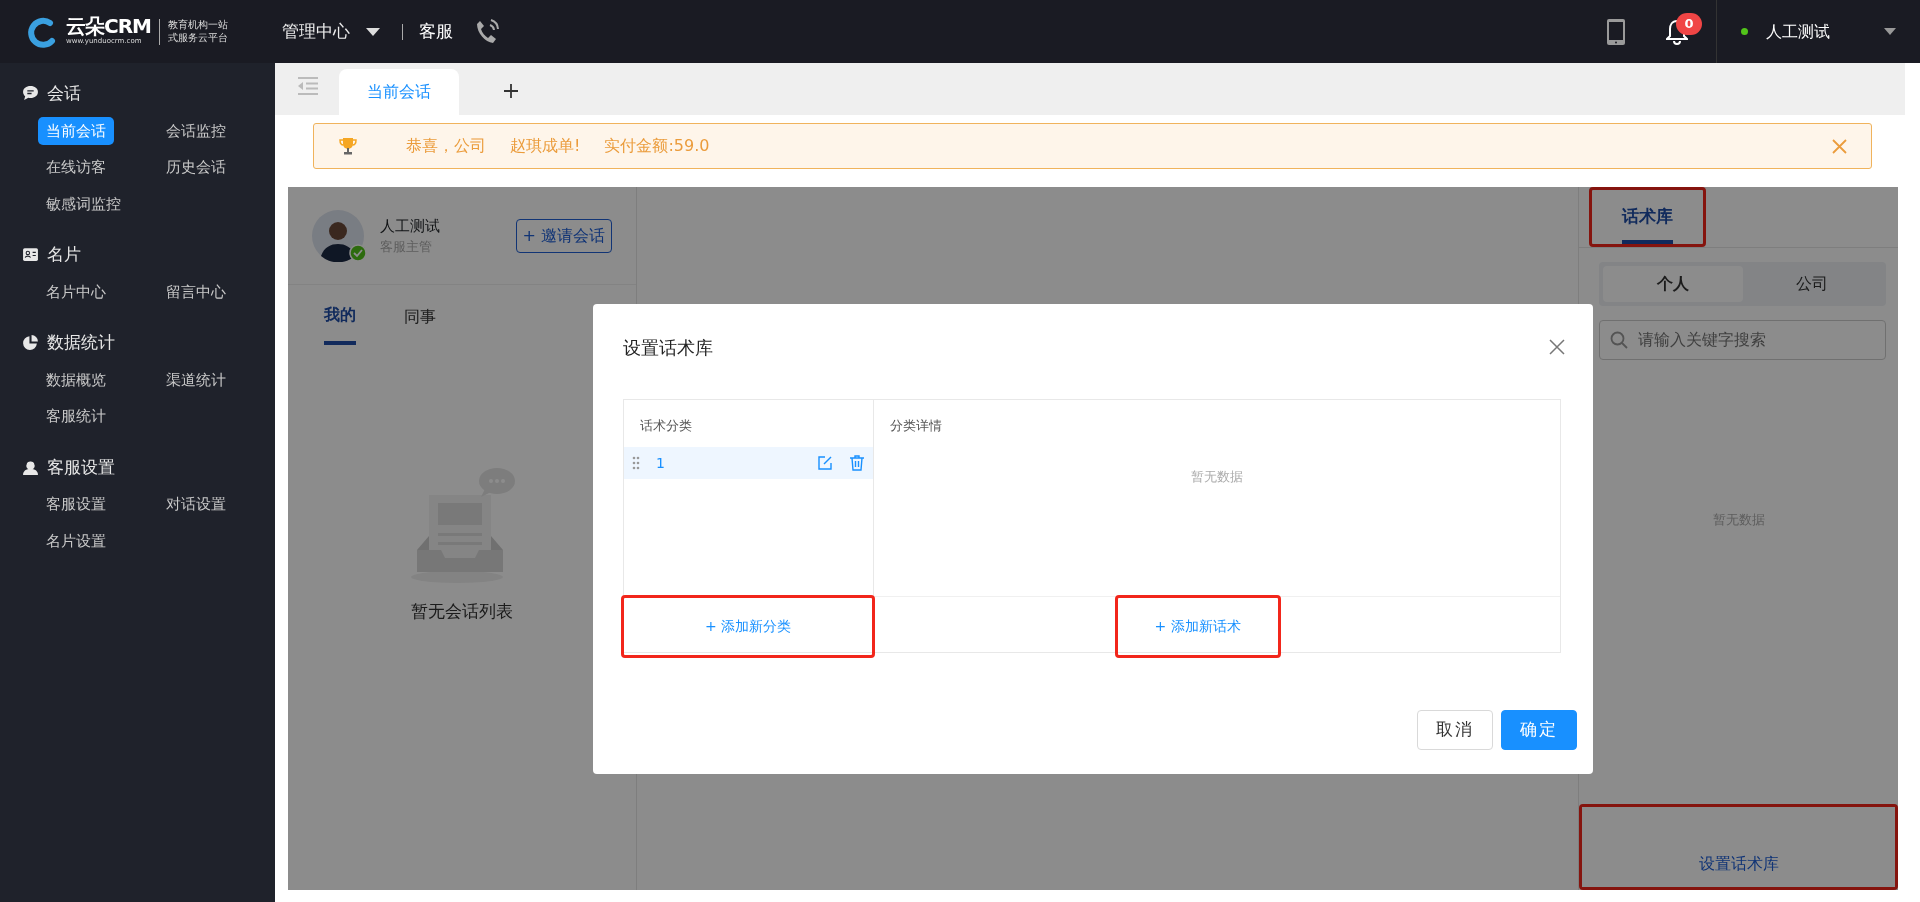 This screenshot has height=902, width=1920. What do you see at coordinates (410, 226) in the screenshot?
I see `agent-name: 人工测试` at bounding box center [410, 226].